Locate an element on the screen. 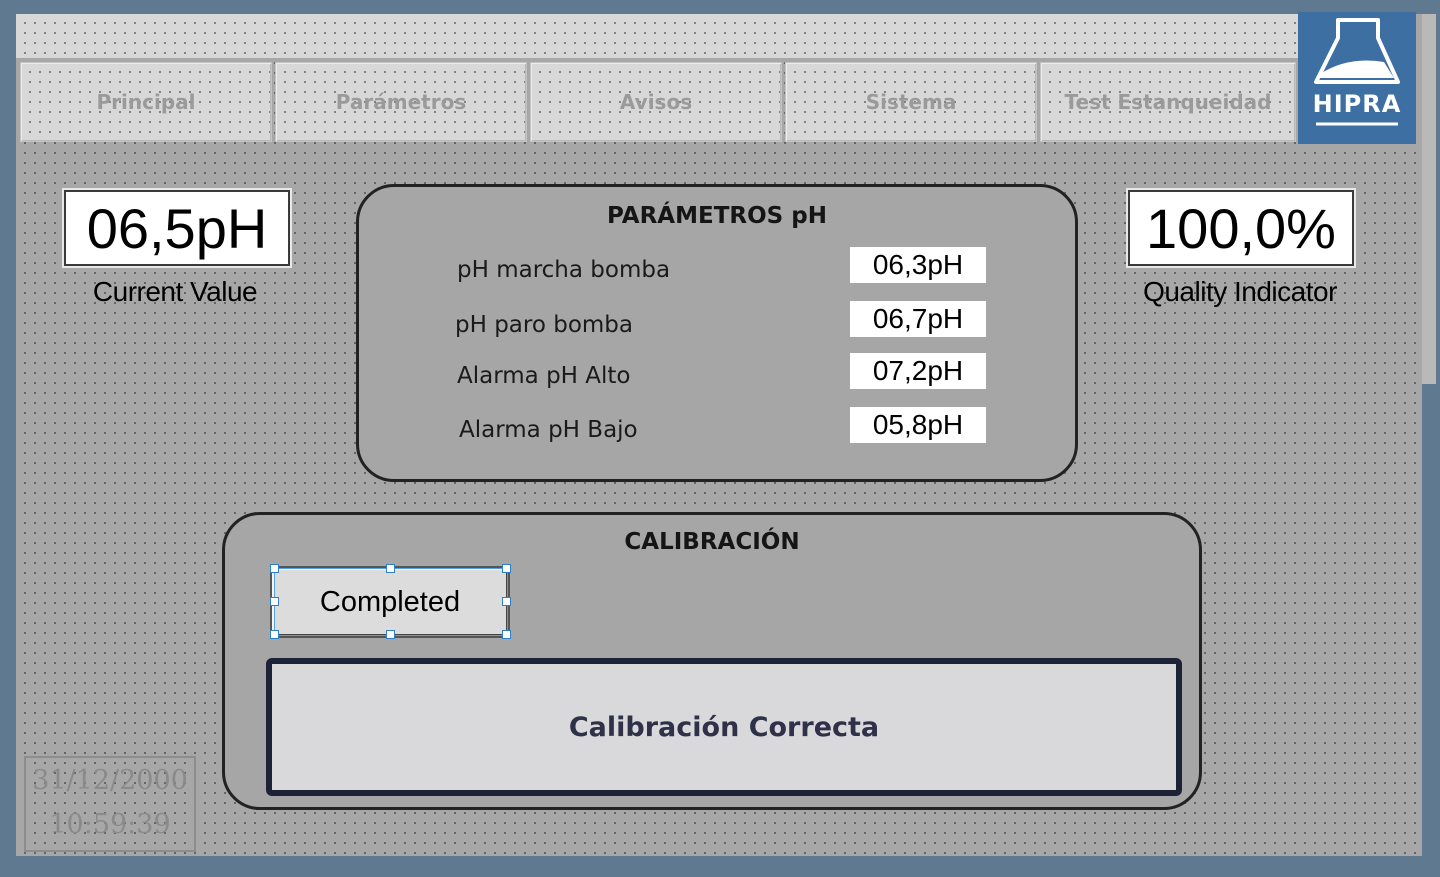 The image size is (1440, 877). param-value-marcha: 06,3pH is located at coordinates (918, 265).